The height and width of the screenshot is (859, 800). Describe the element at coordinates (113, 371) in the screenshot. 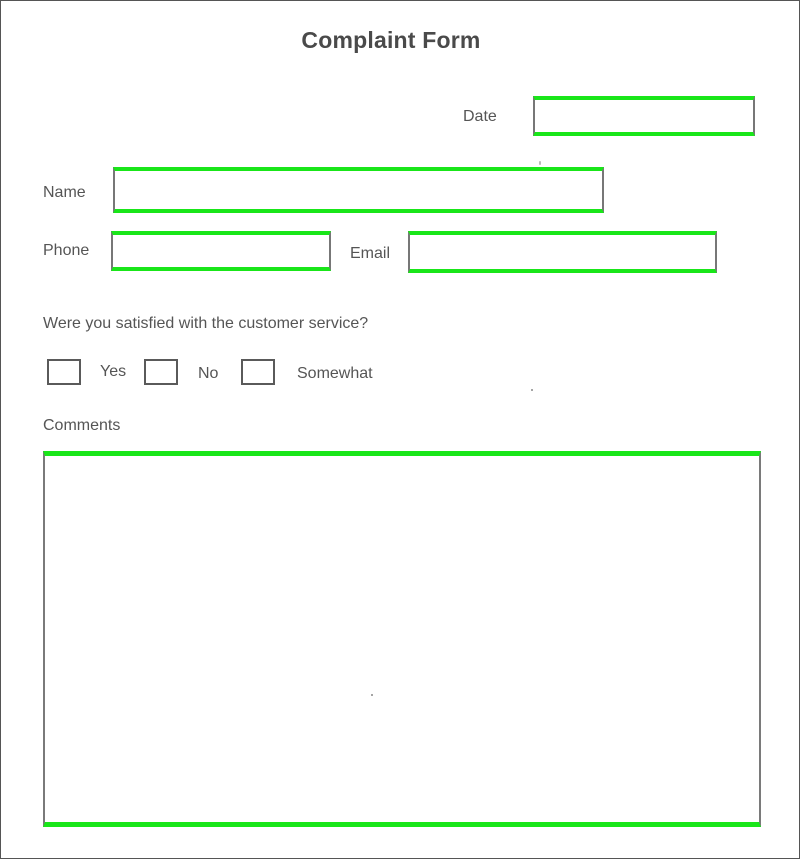

I see `yes-option-label: Yes` at that location.